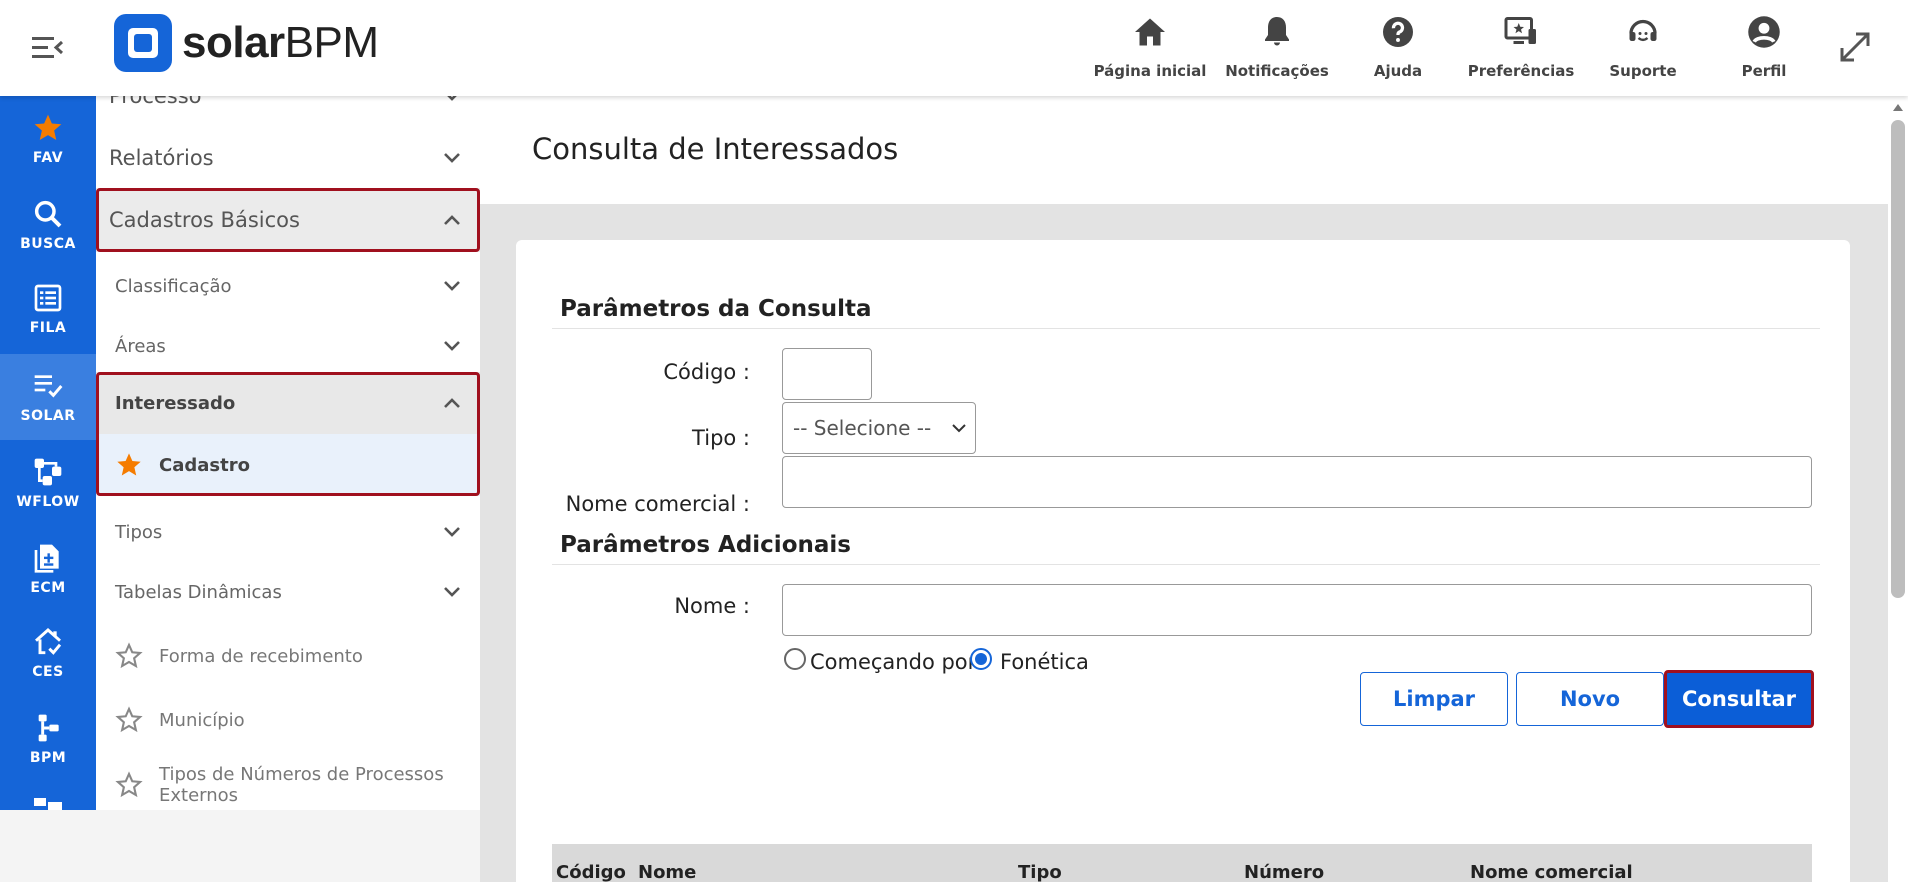  Describe the element at coordinates (48, 502) in the screenshot. I see `rail-label: WFLOW` at that location.